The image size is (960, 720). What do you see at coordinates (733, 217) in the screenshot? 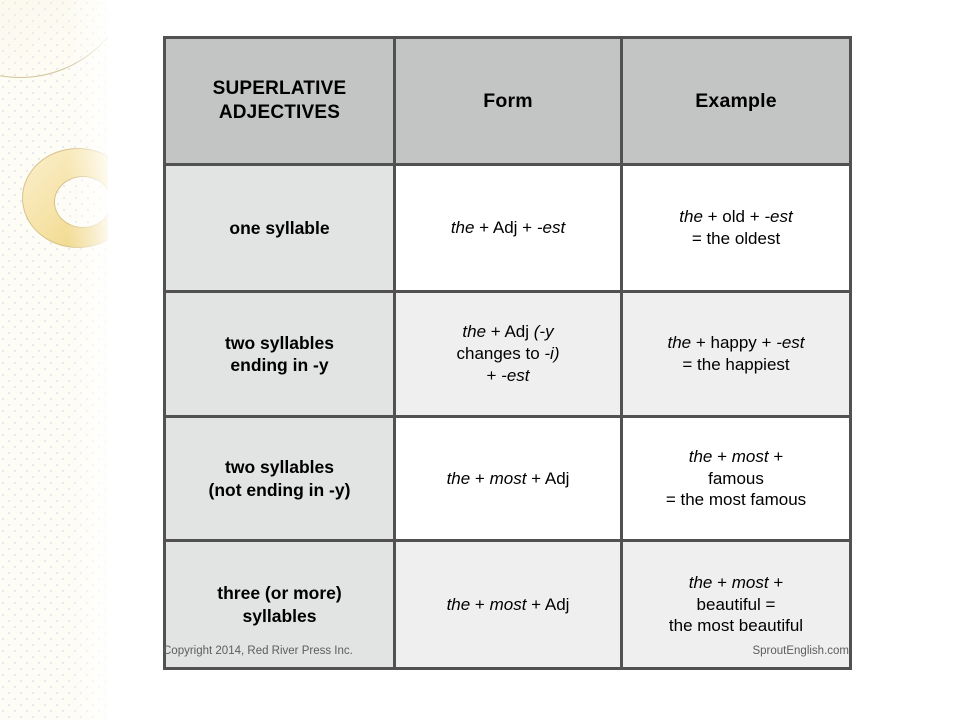
I see `example-token-mid: + old +` at bounding box center [733, 217].